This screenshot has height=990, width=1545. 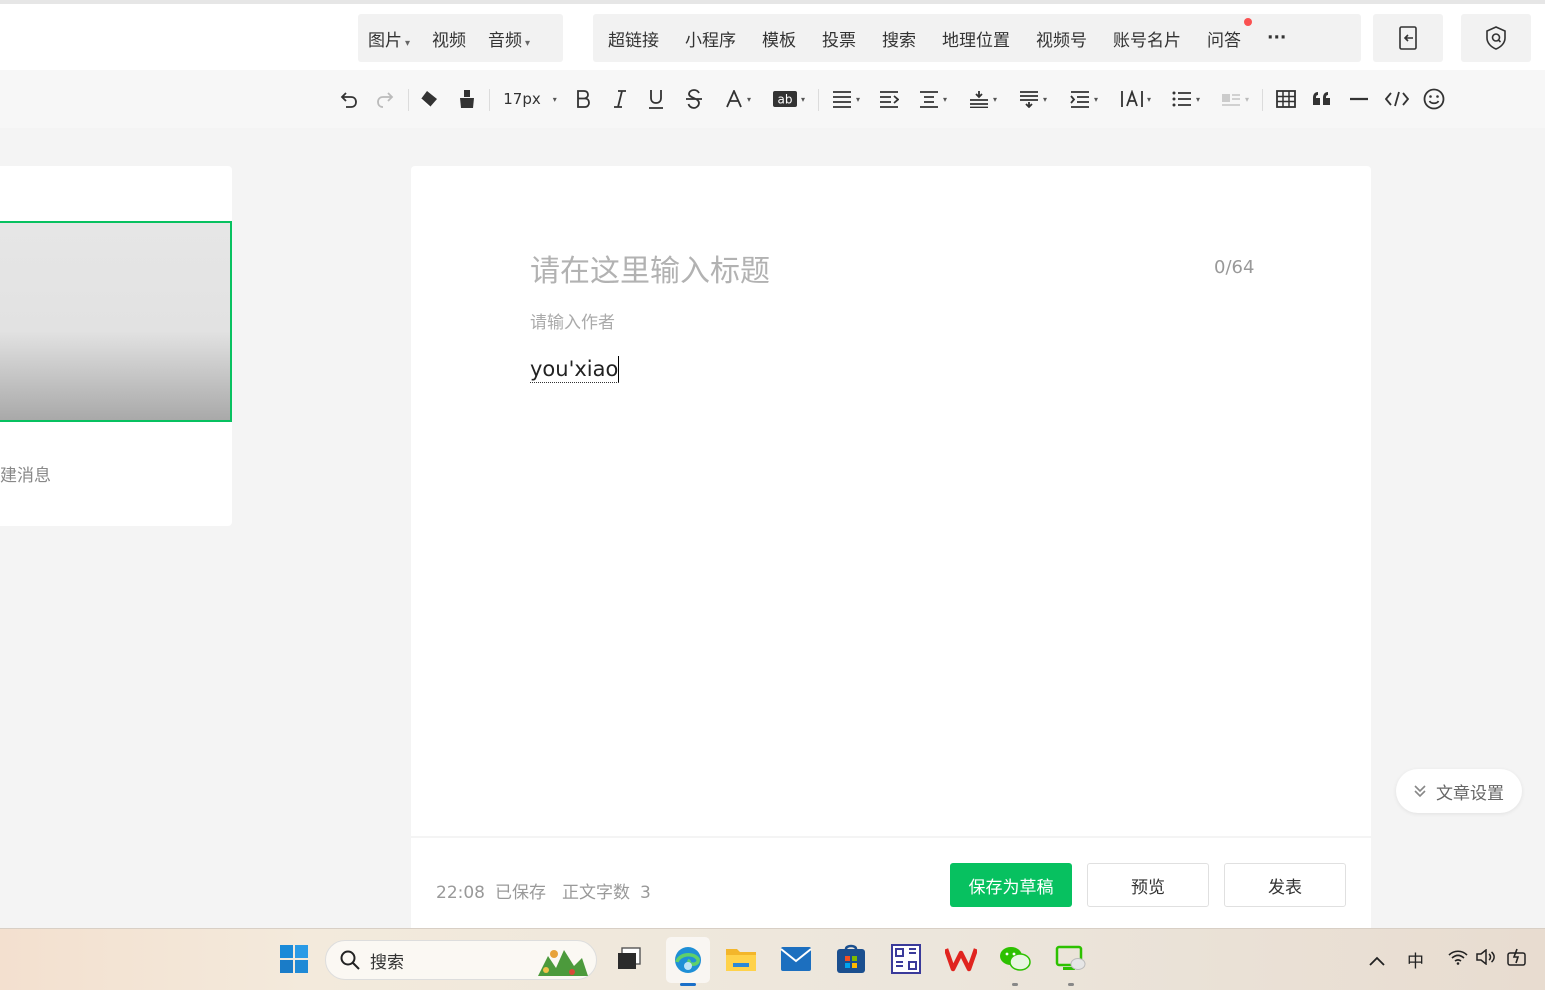 I want to click on edge-browser-icon, so click(x=688, y=960).